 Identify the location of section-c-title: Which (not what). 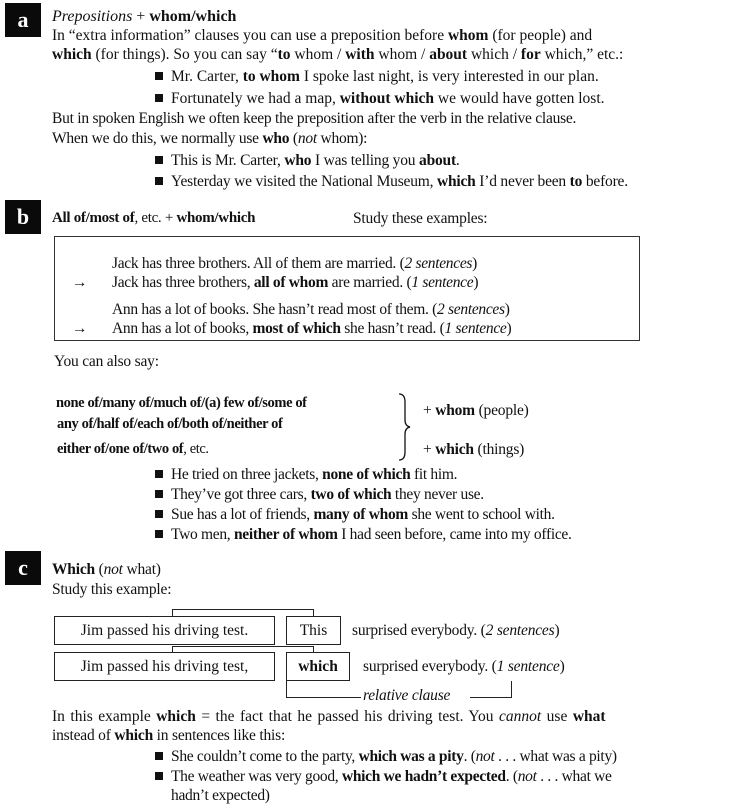
(106, 569).